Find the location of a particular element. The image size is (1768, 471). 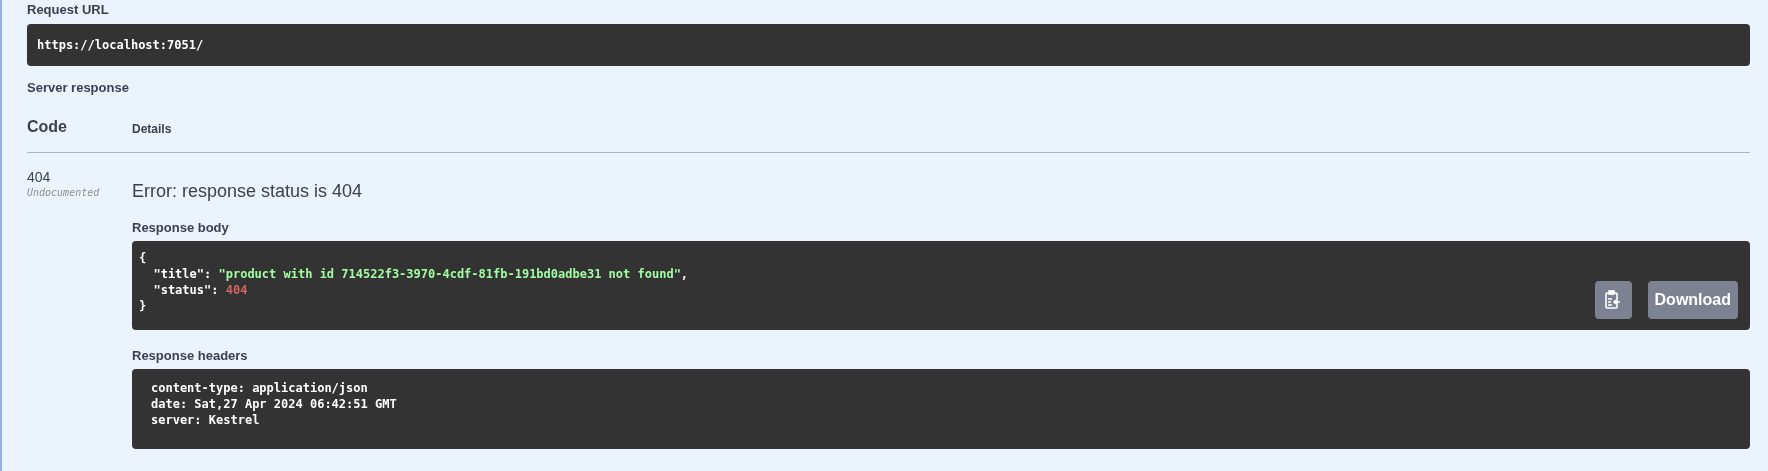

code-line: content-type: application/json is located at coordinates (259, 388).